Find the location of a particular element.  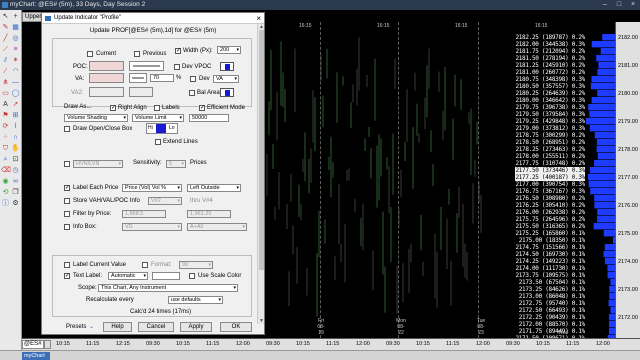

current-checkbox is located at coordinates (90, 54).